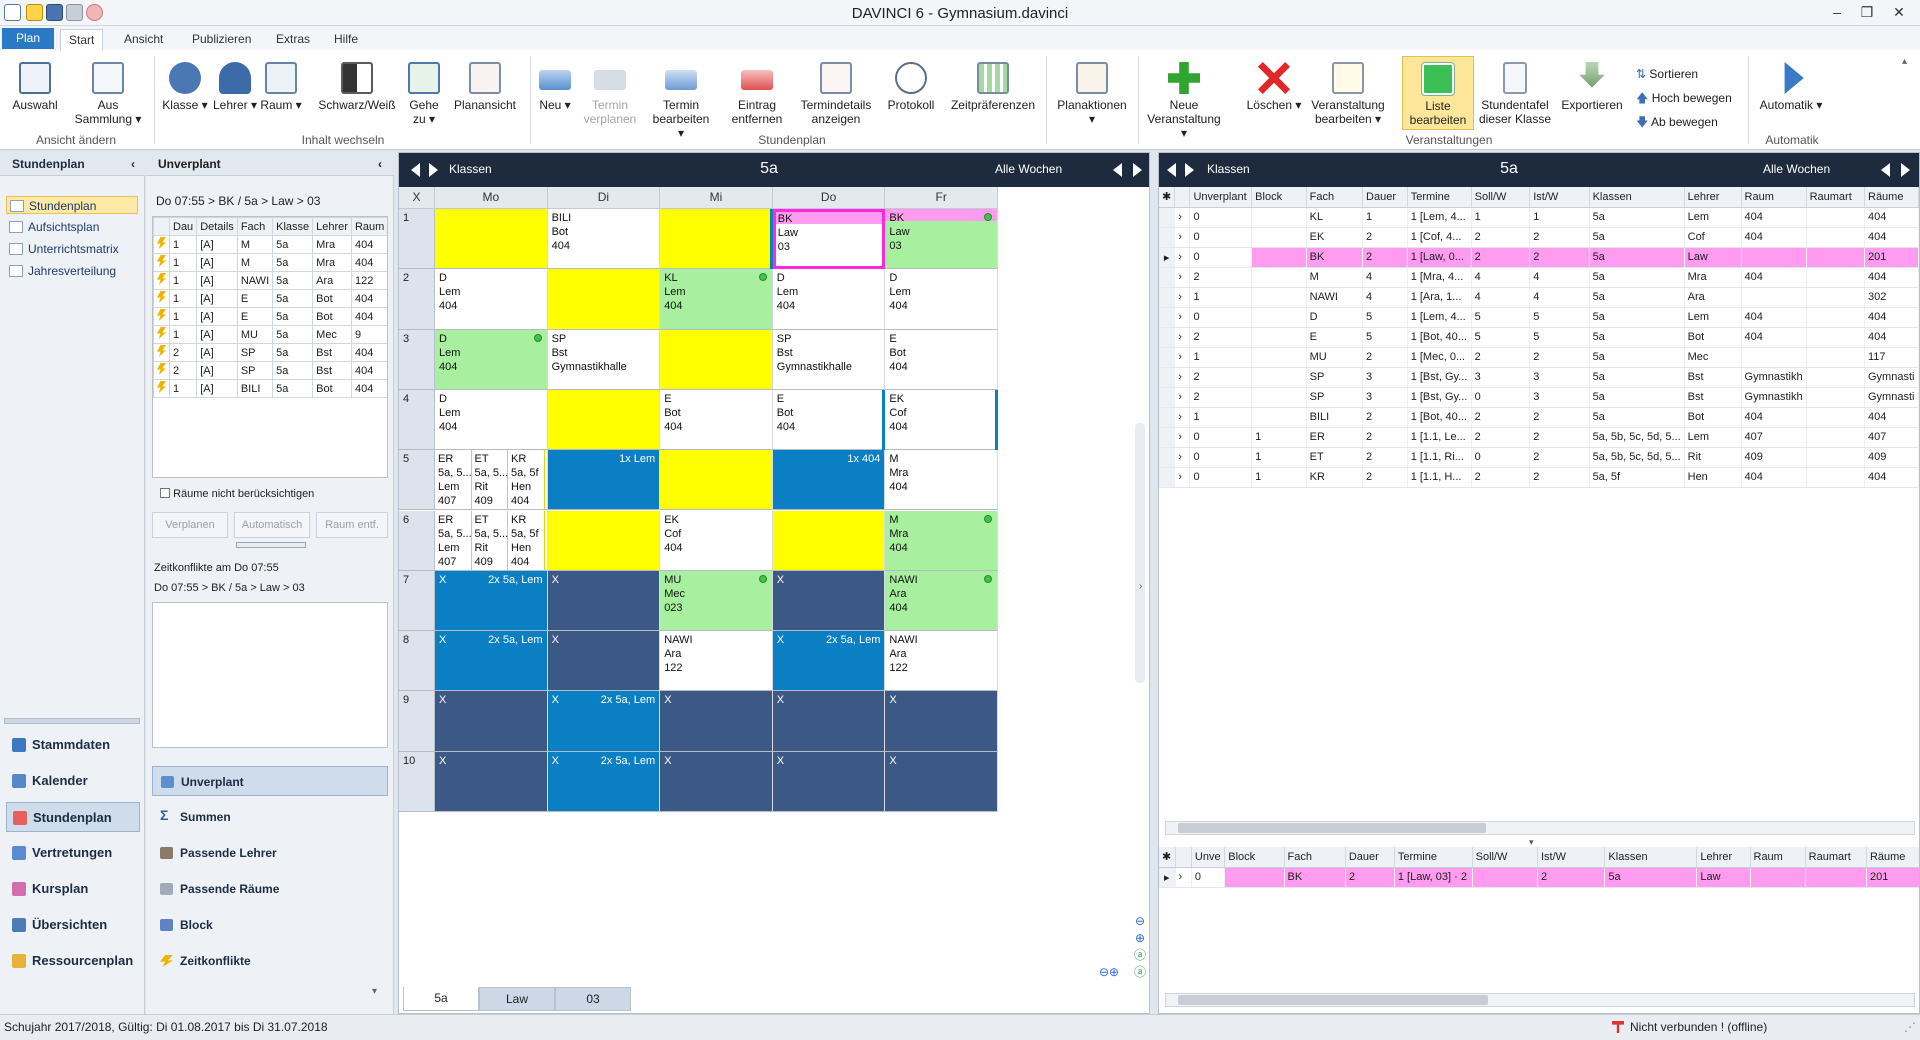  Describe the element at coordinates (911, 87) in the screenshot. I see `protokoll-button: Protokoll` at that location.